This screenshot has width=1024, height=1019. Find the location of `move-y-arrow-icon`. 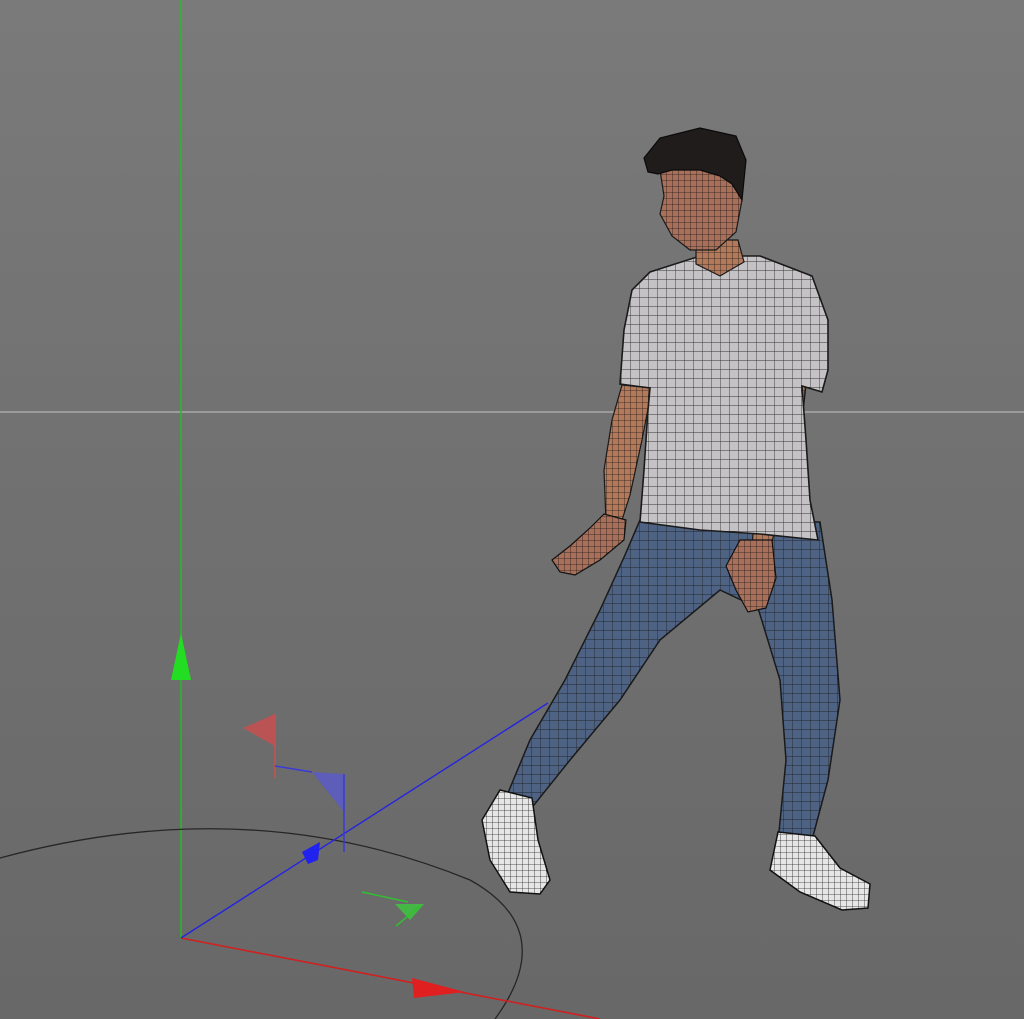

move-y-arrow-icon is located at coordinates (181, 656).